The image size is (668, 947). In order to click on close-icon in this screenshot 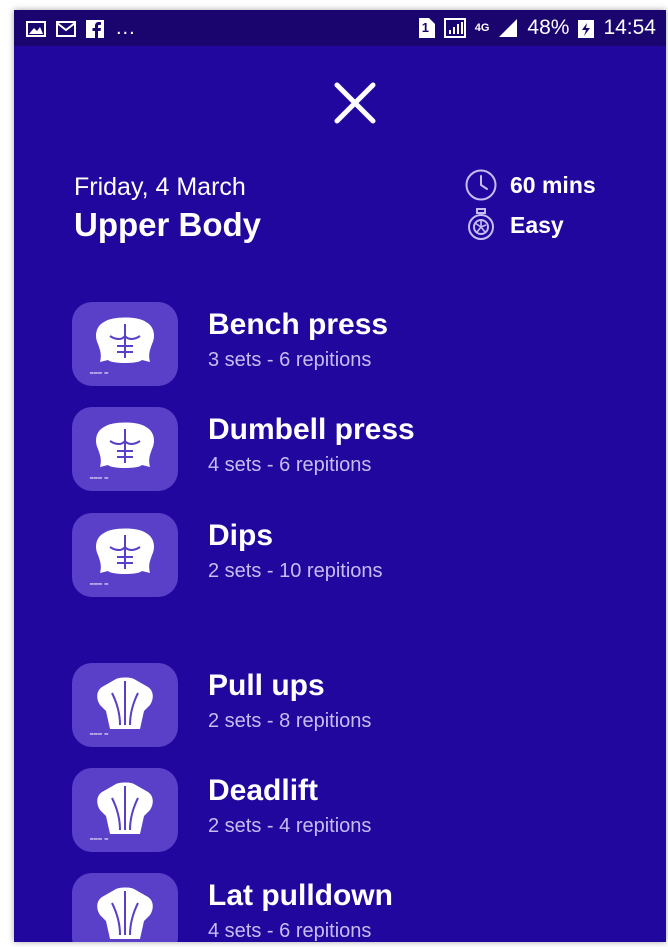, I will do `click(355, 103)`.